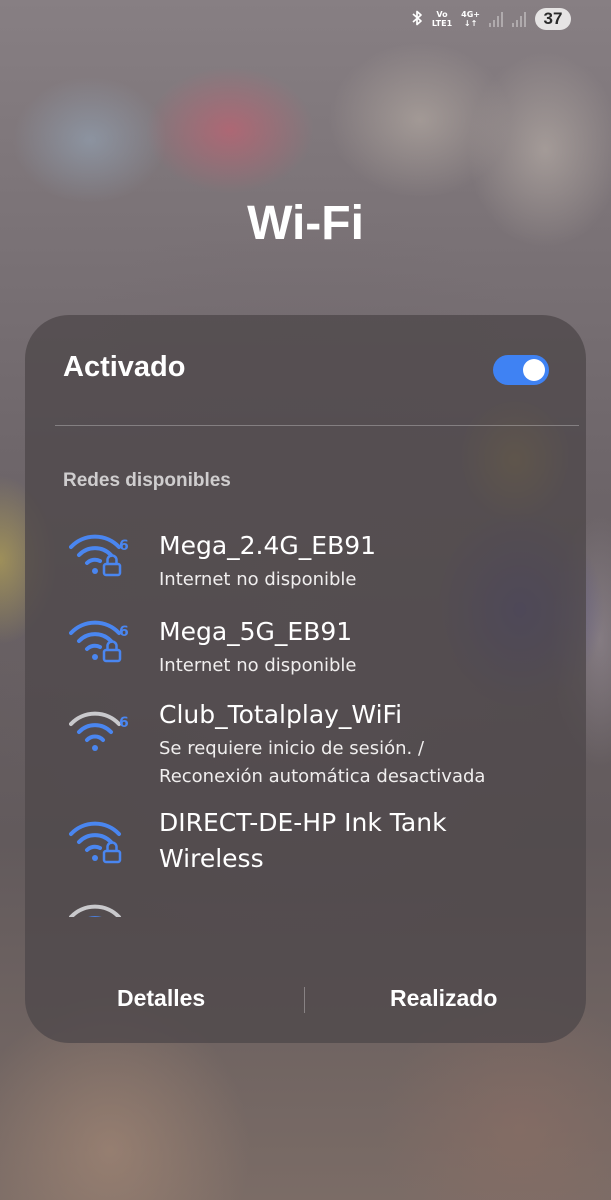  Describe the element at coordinates (305, 563) in the screenshot. I see `network-item-mega-2-4g: 6 Mega_2.4G_EB91 Internet no disponible` at that location.